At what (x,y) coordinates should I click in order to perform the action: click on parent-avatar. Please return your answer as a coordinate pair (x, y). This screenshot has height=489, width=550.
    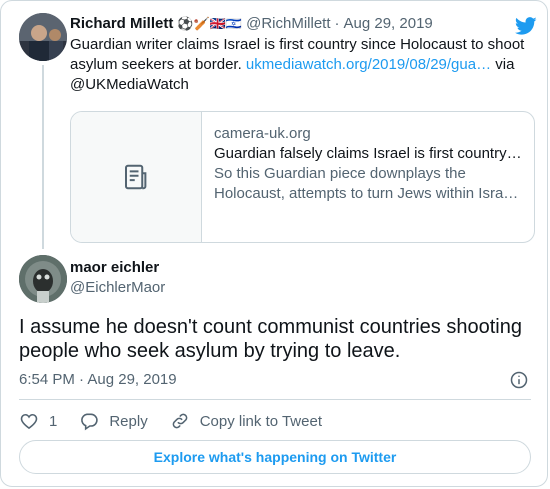
    Looking at the image, I should click on (43, 37).